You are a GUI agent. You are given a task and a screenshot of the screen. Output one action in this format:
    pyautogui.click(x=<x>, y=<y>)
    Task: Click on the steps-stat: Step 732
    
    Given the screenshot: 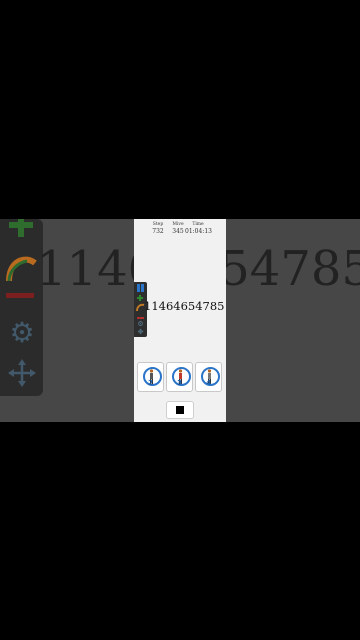 What is the action you would take?
    pyautogui.click(x=158, y=229)
    